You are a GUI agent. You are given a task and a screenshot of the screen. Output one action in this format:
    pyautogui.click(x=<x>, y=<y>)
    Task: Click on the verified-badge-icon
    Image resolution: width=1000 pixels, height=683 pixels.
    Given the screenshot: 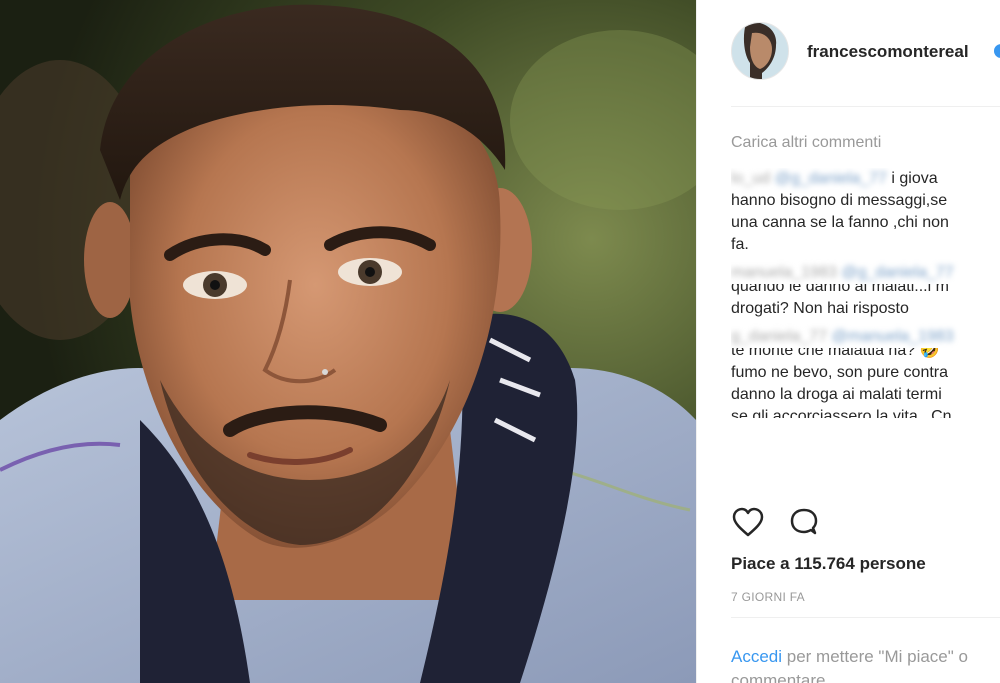 What is the action you would take?
    pyautogui.click(x=997, y=51)
    